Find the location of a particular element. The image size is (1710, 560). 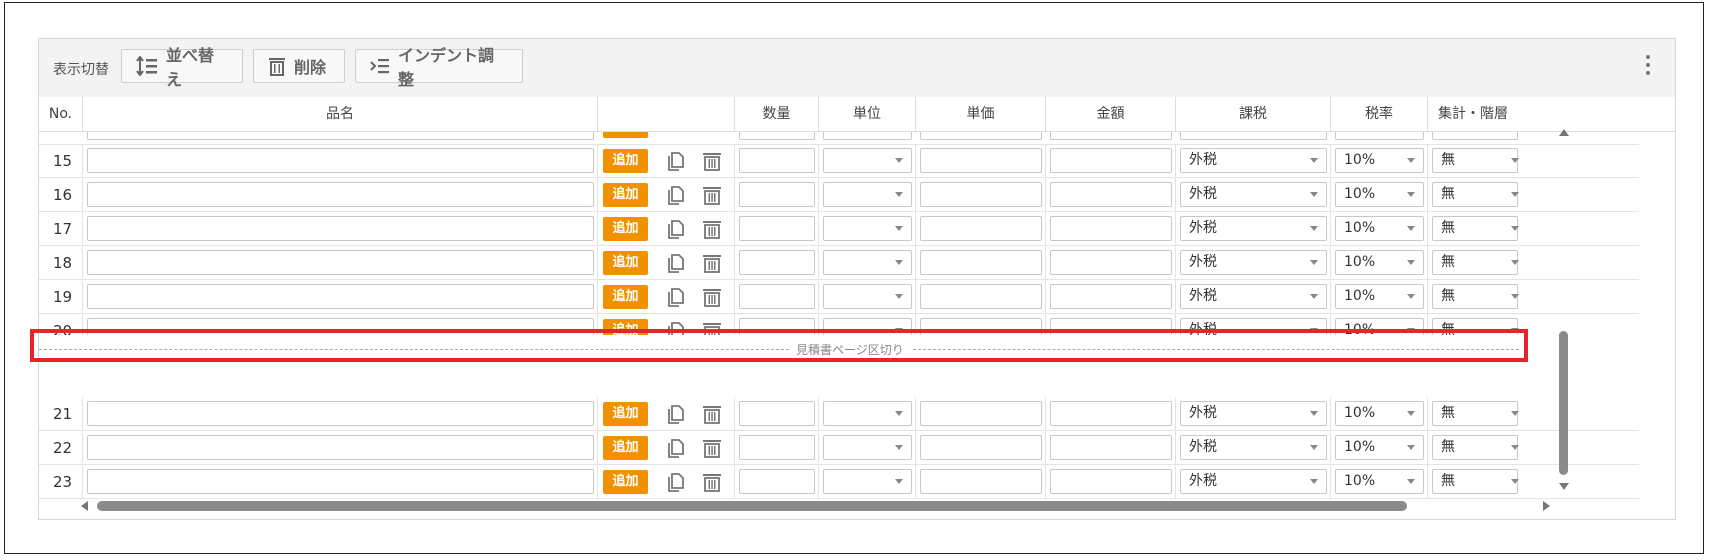

scroll-left-icon is located at coordinates (84, 506).